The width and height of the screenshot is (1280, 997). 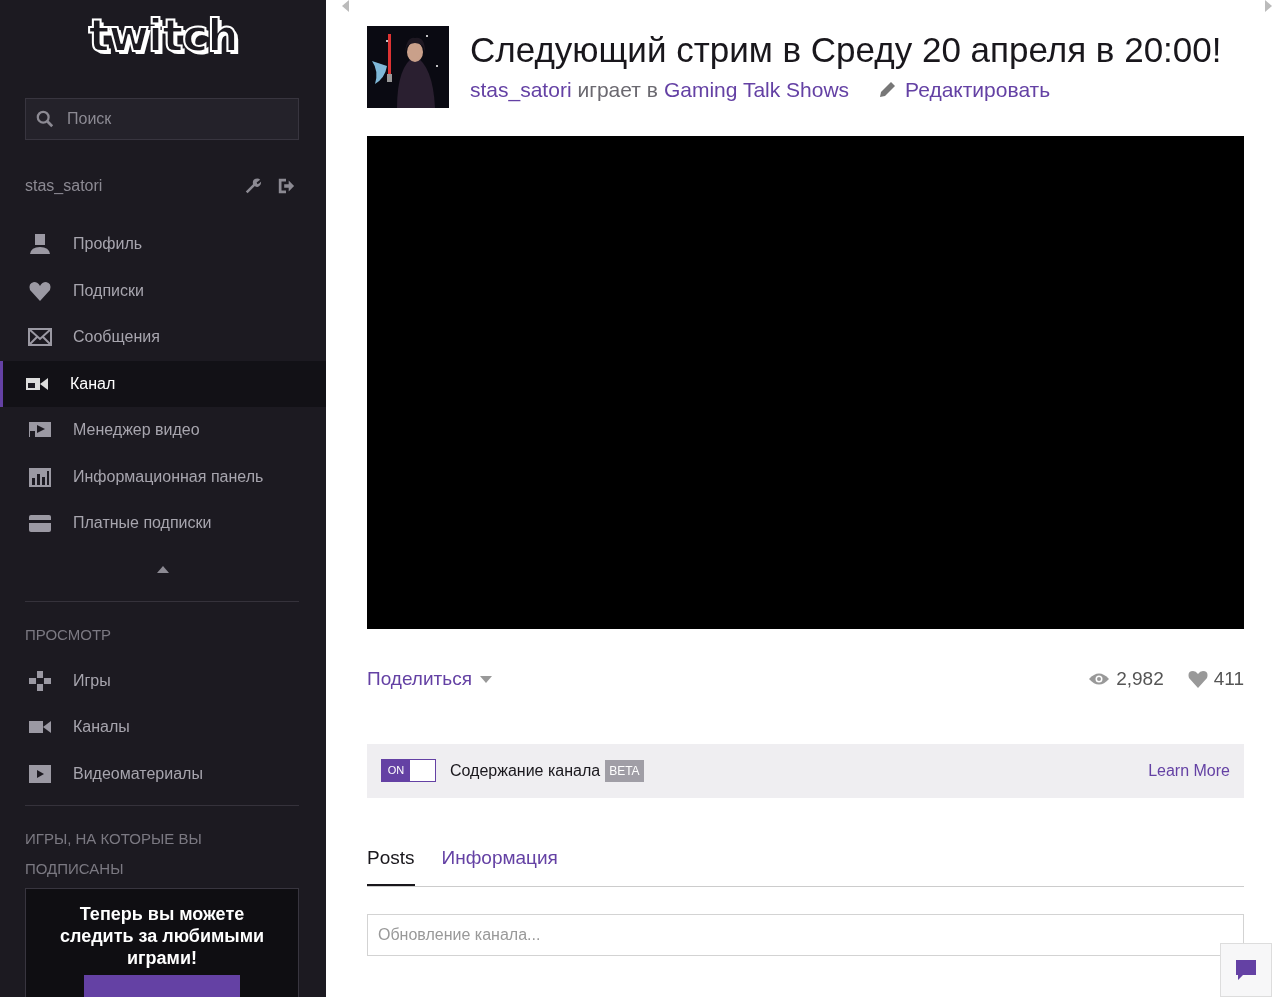 What do you see at coordinates (64, 186) in the screenshot?
I see `username: stas_satori` at bounding box center [64, 186].